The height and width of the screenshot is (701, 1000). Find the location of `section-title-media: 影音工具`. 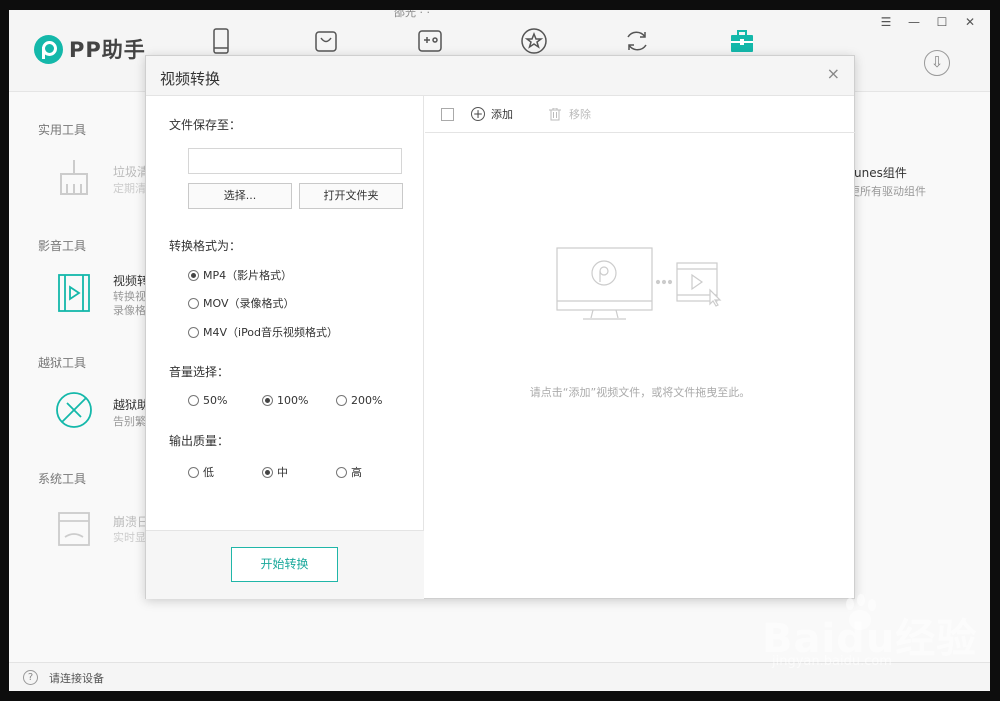

section-title-media: 影音工具 is located at coordinates (62, 246).